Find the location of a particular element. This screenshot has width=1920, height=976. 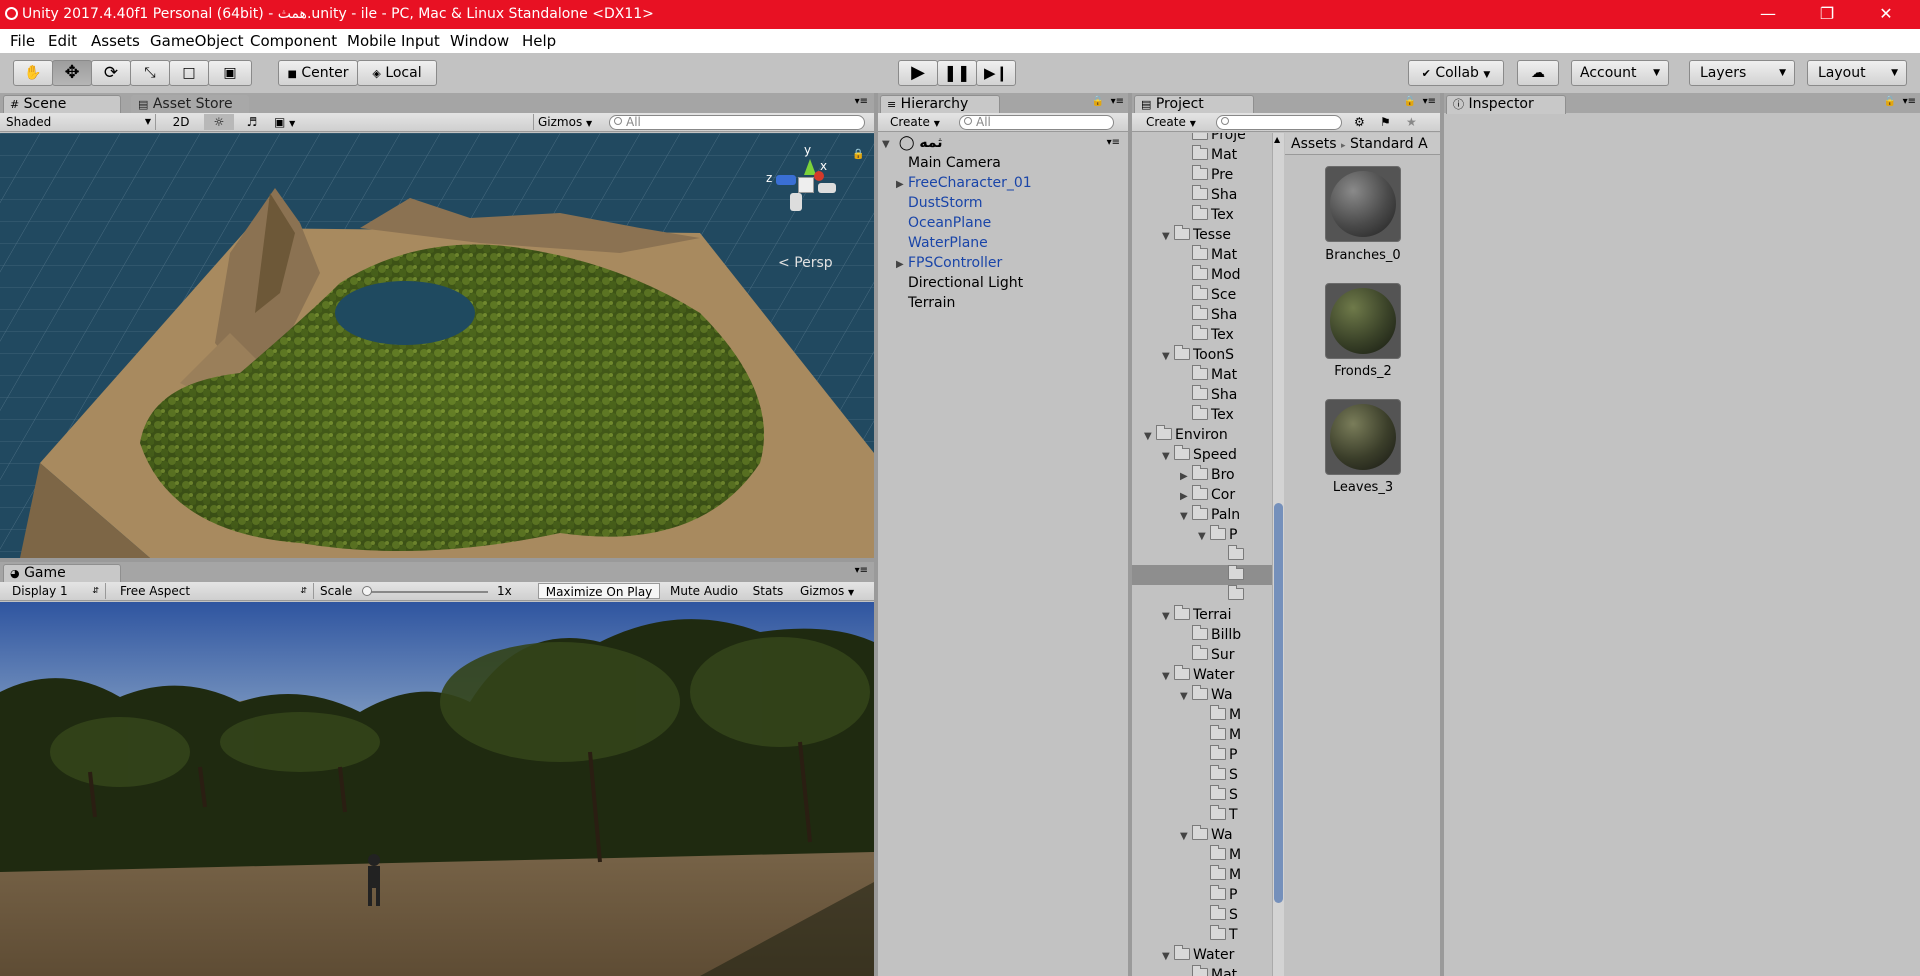

tab-hierarchy: ≡ Hierarchy is located at coordinates (940, 104).